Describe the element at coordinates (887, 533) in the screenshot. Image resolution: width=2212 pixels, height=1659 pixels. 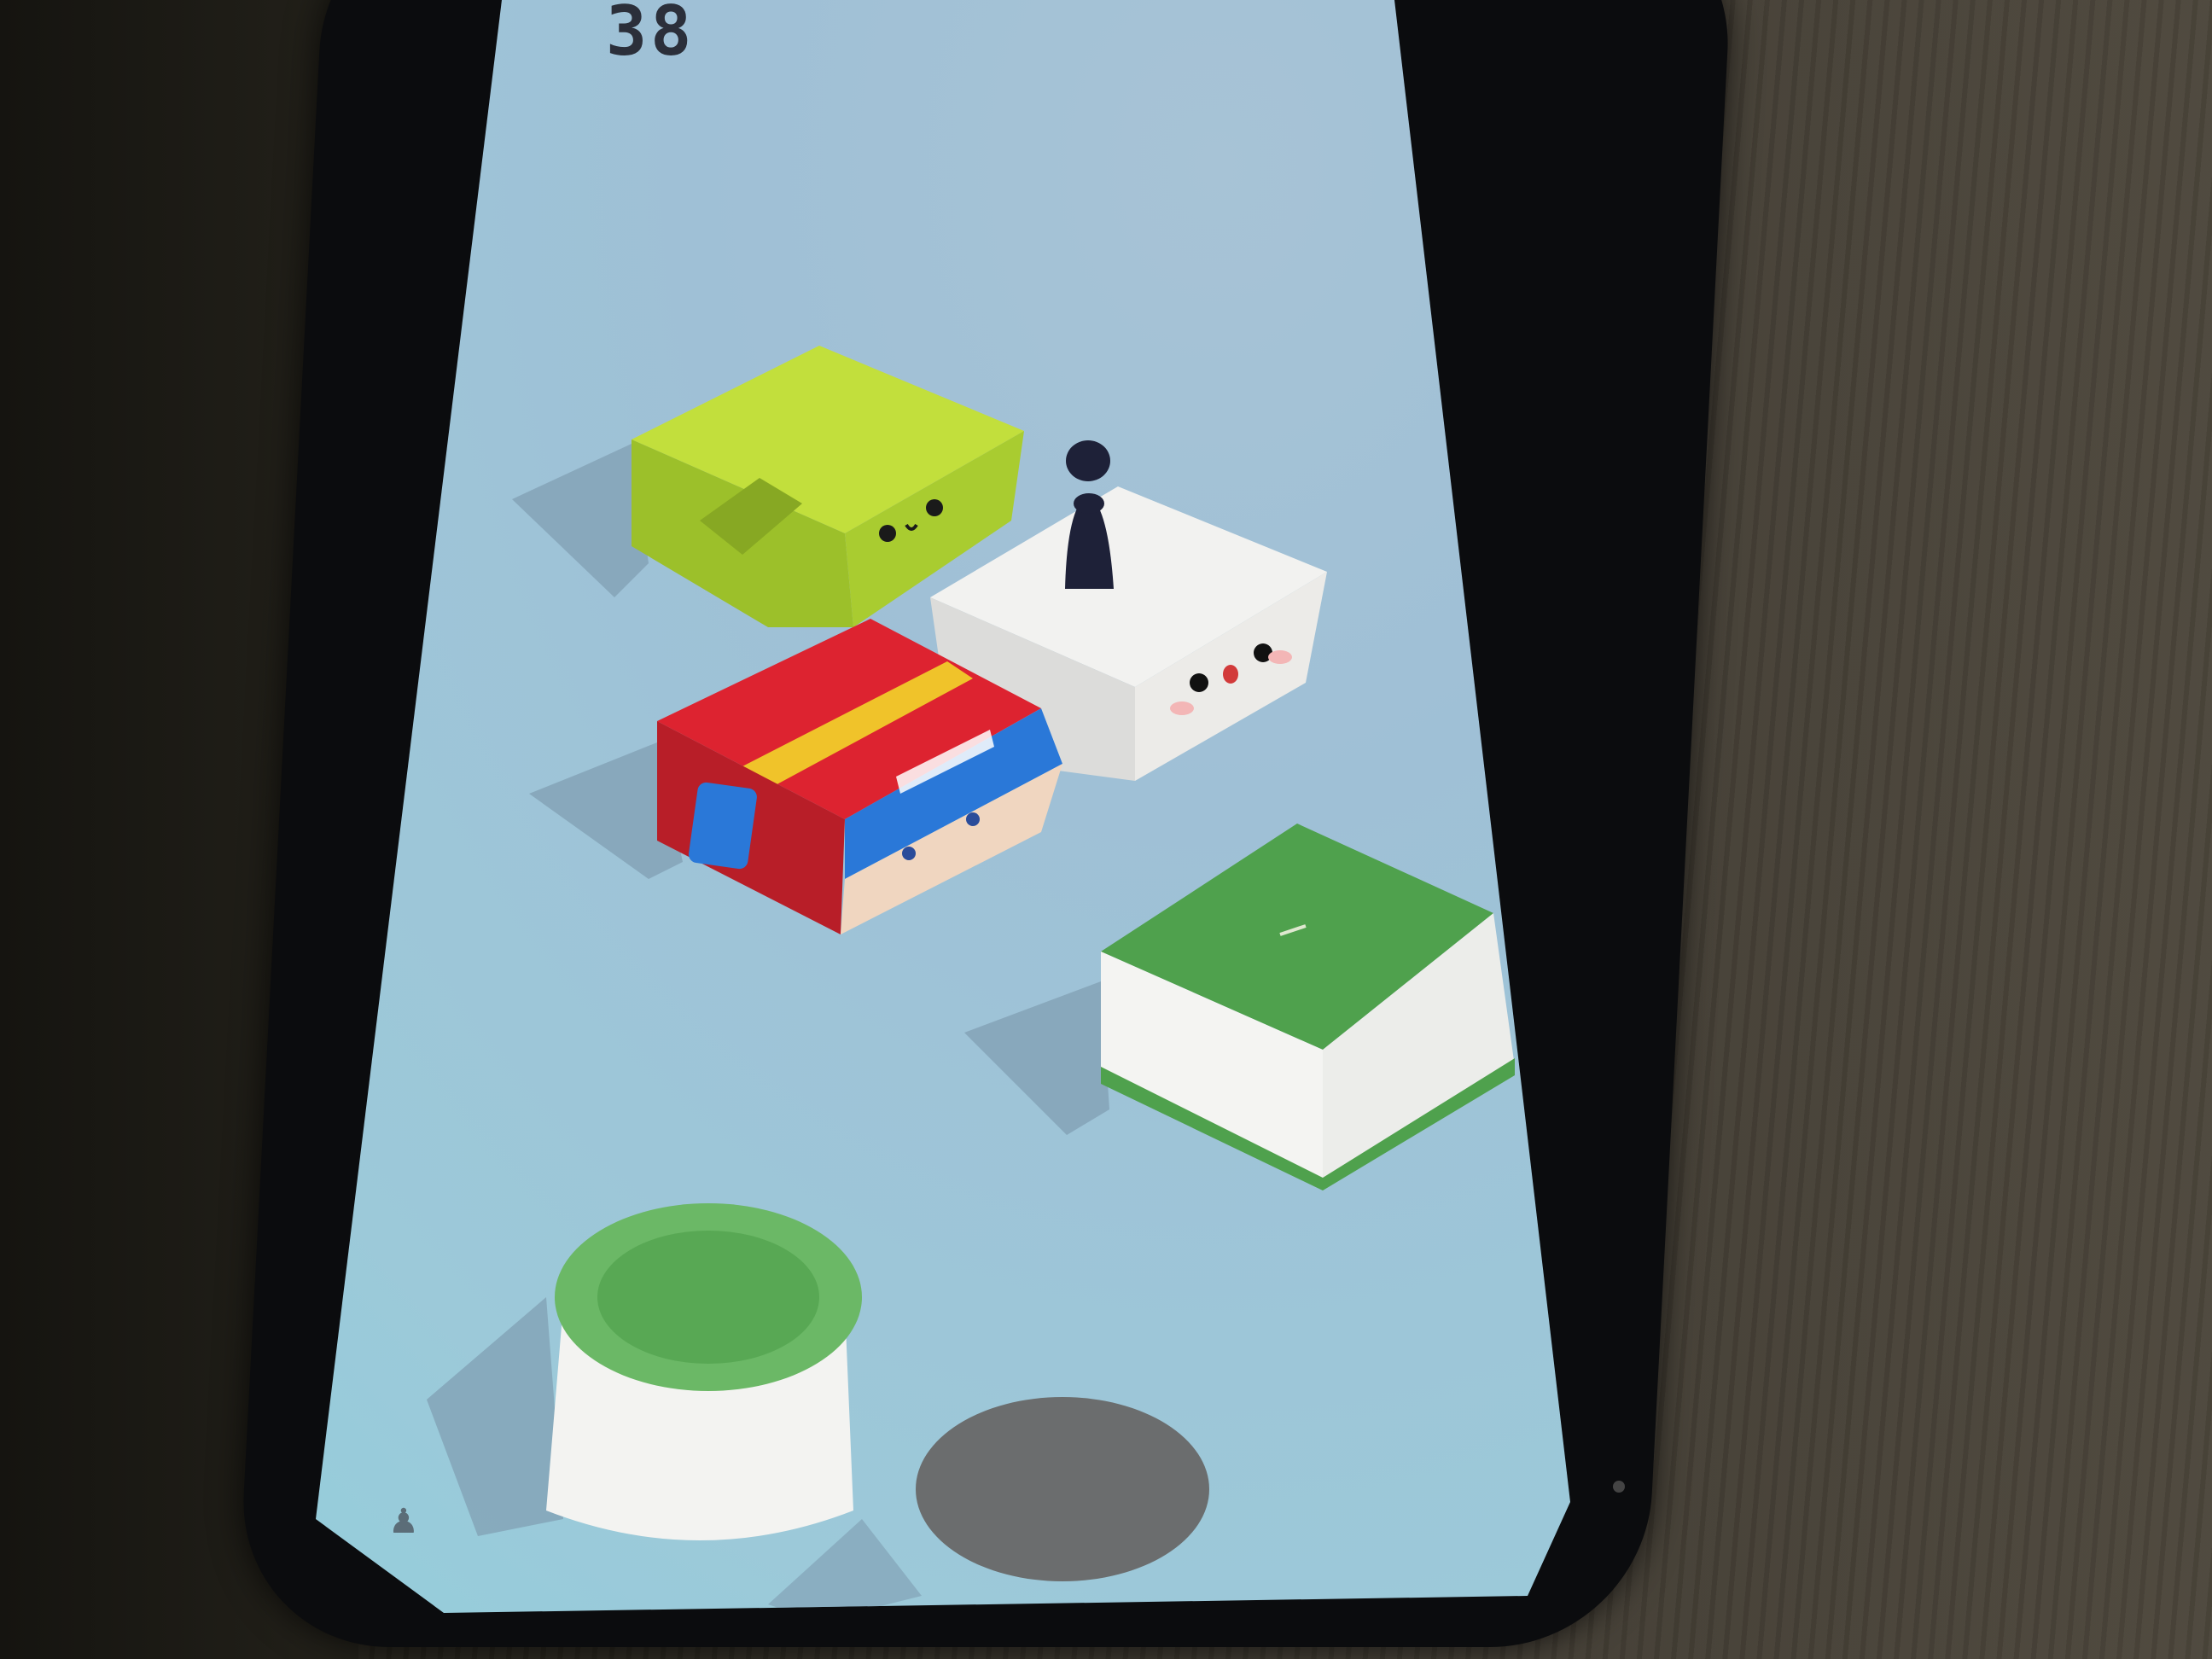
I see `lime-block-eye-left` at that location.